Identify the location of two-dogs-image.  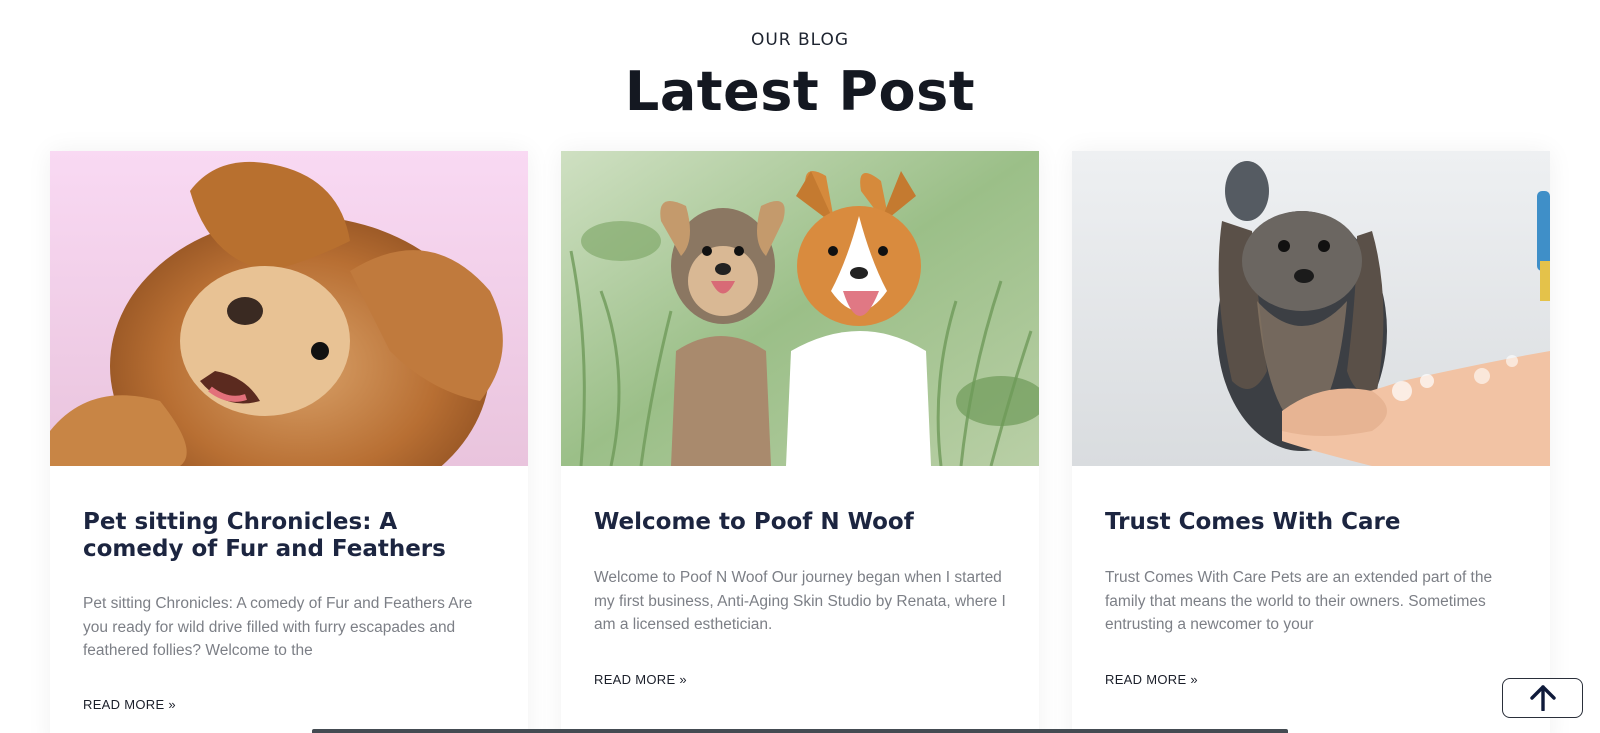
(800, 308).